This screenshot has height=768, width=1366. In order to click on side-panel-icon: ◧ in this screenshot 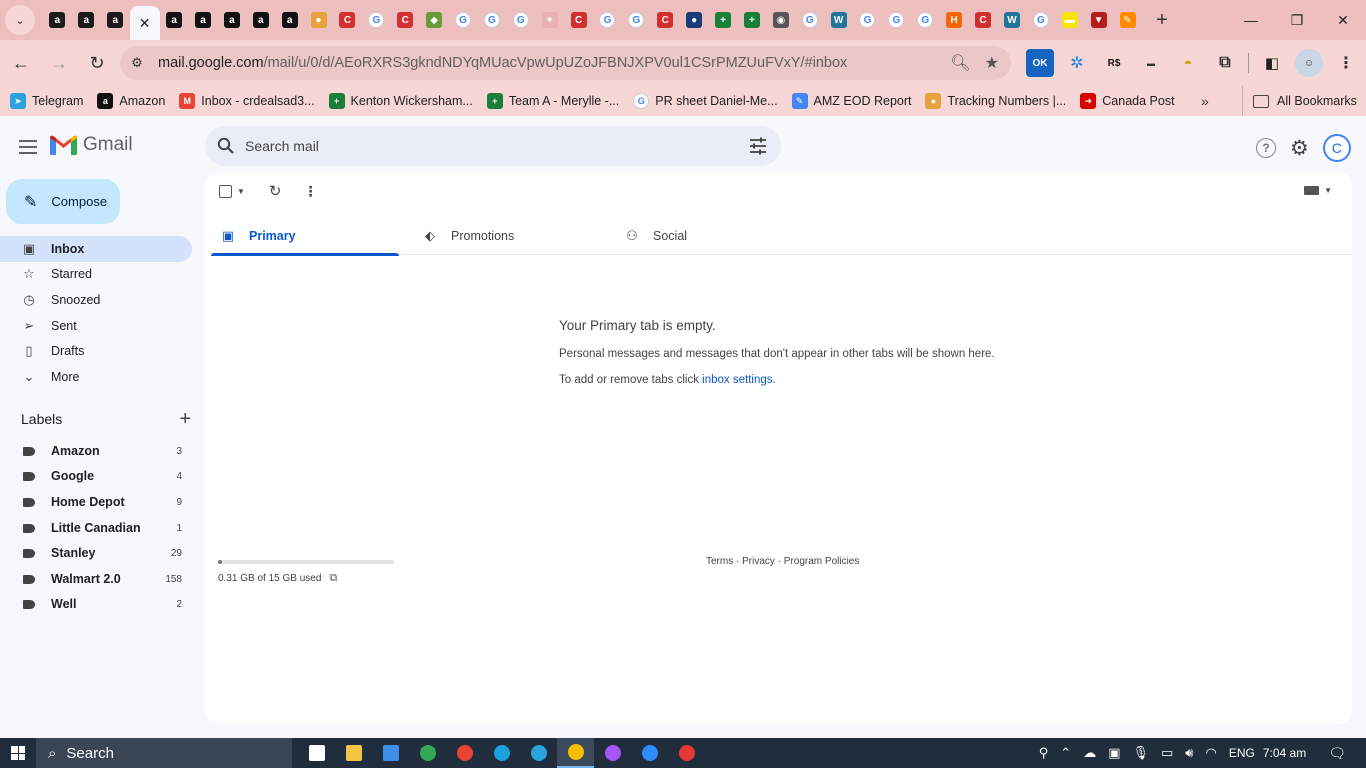, I will do `click(1272, 63)`.